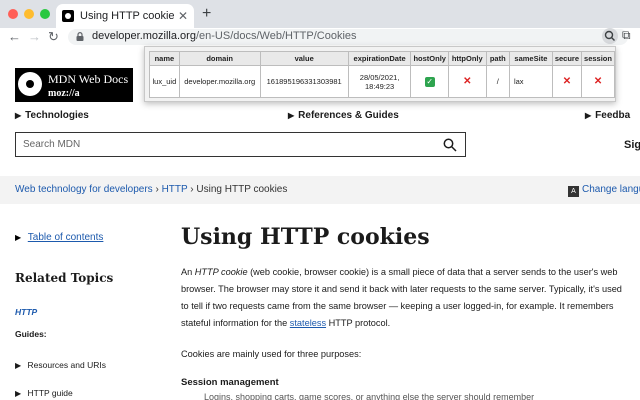  What do you see at coordinates (450, 145) in the screenshot?
I see `search-icon` at bounding box center [450, 145].